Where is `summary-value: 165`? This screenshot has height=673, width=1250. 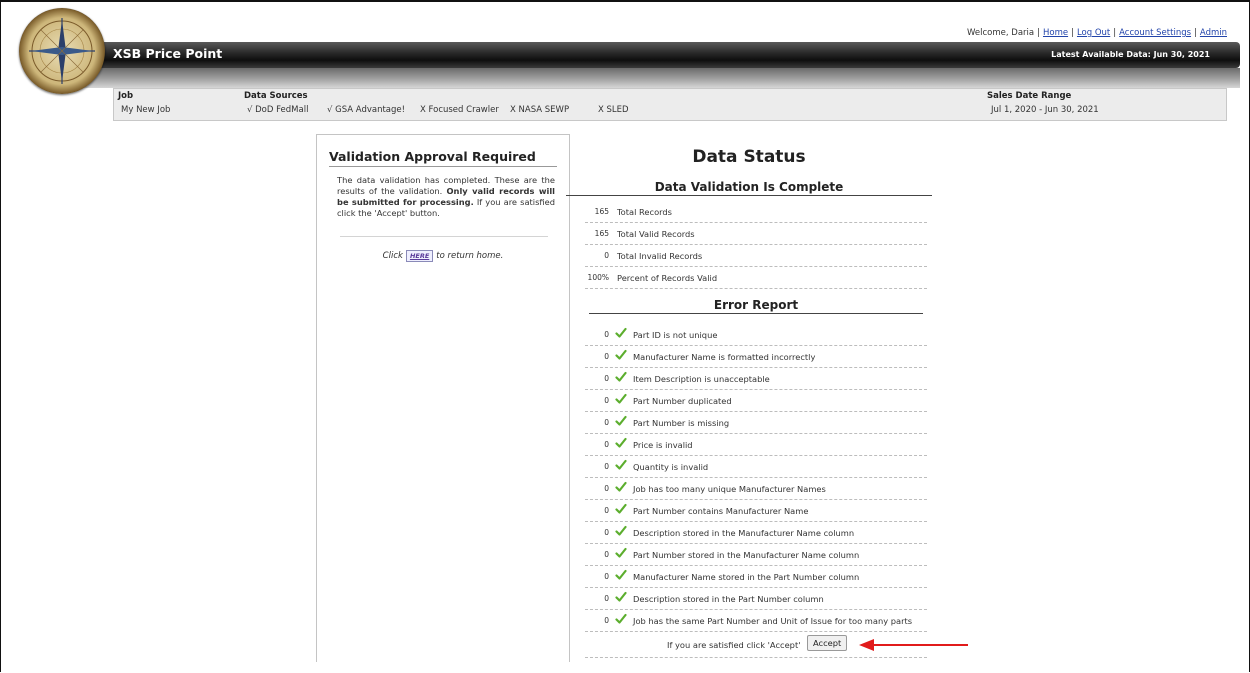
summary-value: 165 is located at coordinates (601, 211).